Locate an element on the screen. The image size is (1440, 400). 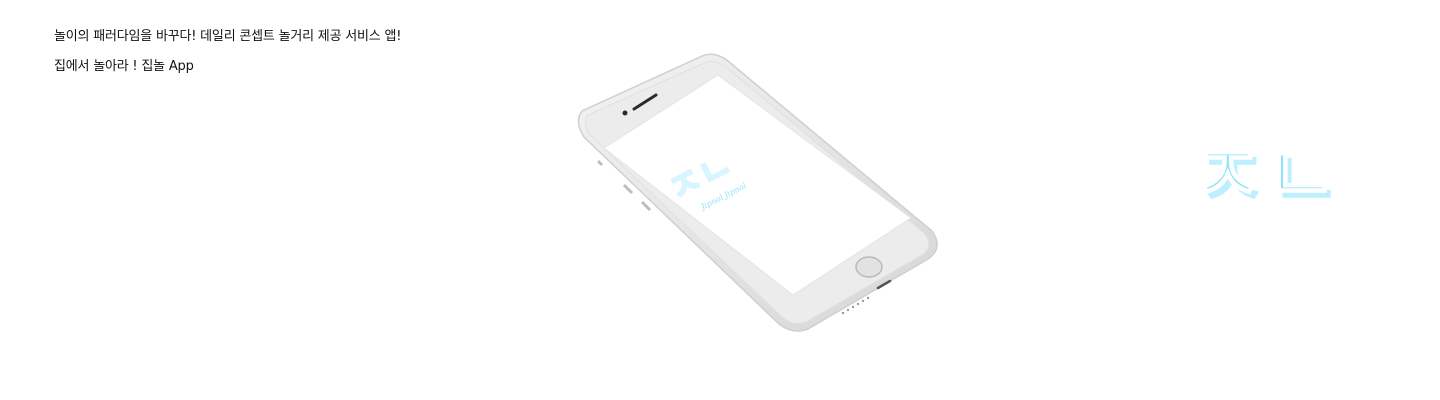
svg-text: ㅈㄴ is located at coordinates (1263, 178).